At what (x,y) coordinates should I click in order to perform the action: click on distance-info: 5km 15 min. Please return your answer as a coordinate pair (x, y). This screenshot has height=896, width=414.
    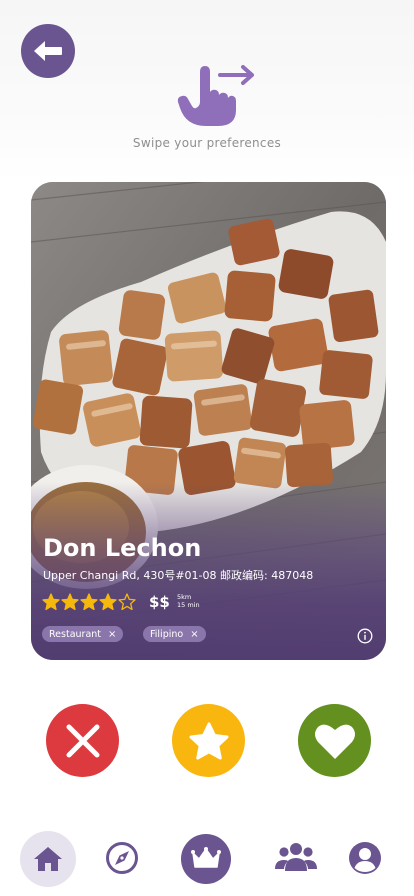
    Looking at the image, I should click on (188, 601).